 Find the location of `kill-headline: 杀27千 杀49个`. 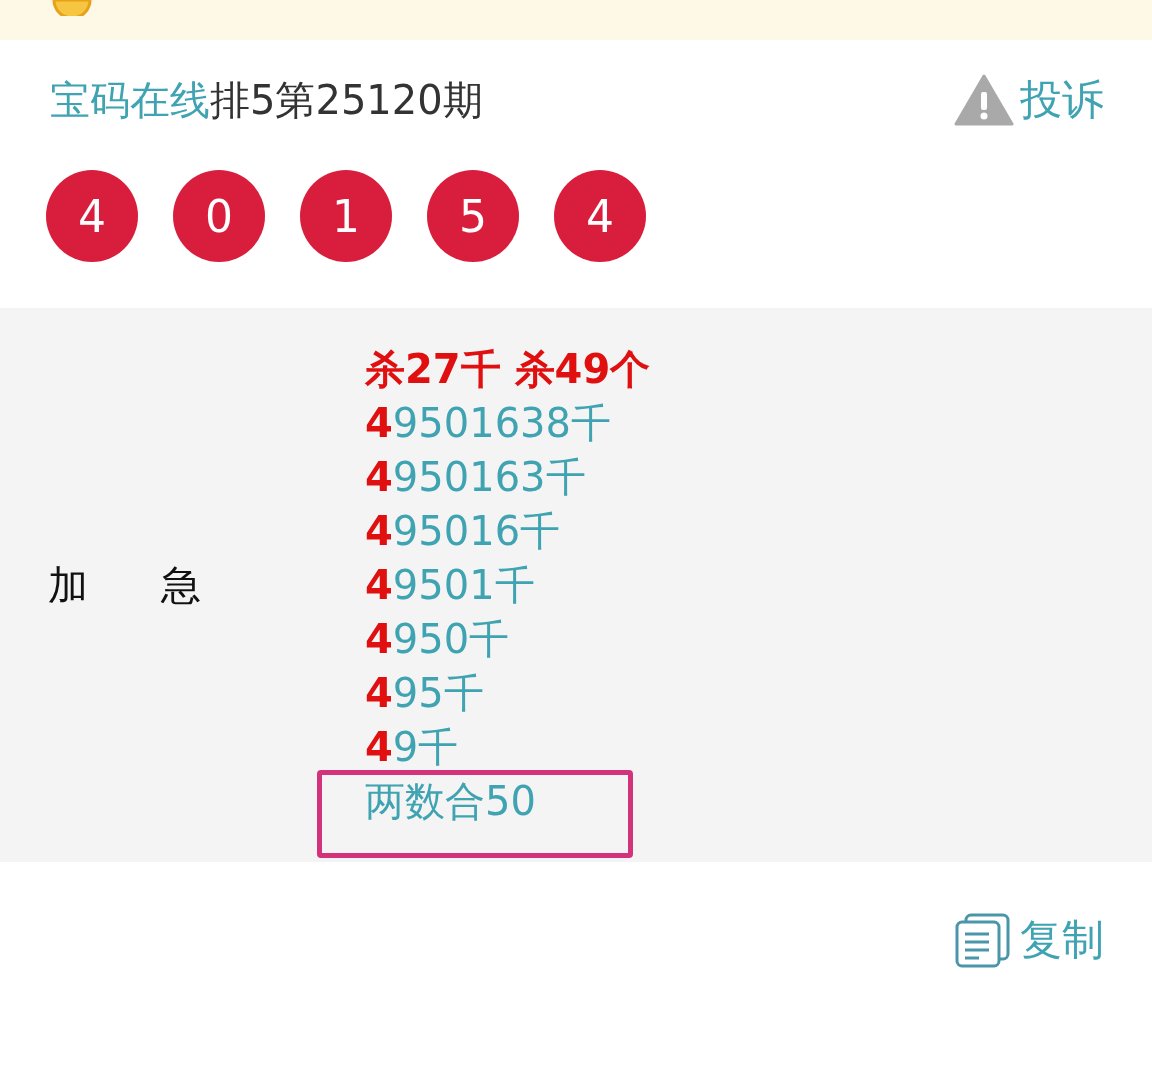

kill-headline: 杀27千 杀49个 is located at coordinates (508, 369).